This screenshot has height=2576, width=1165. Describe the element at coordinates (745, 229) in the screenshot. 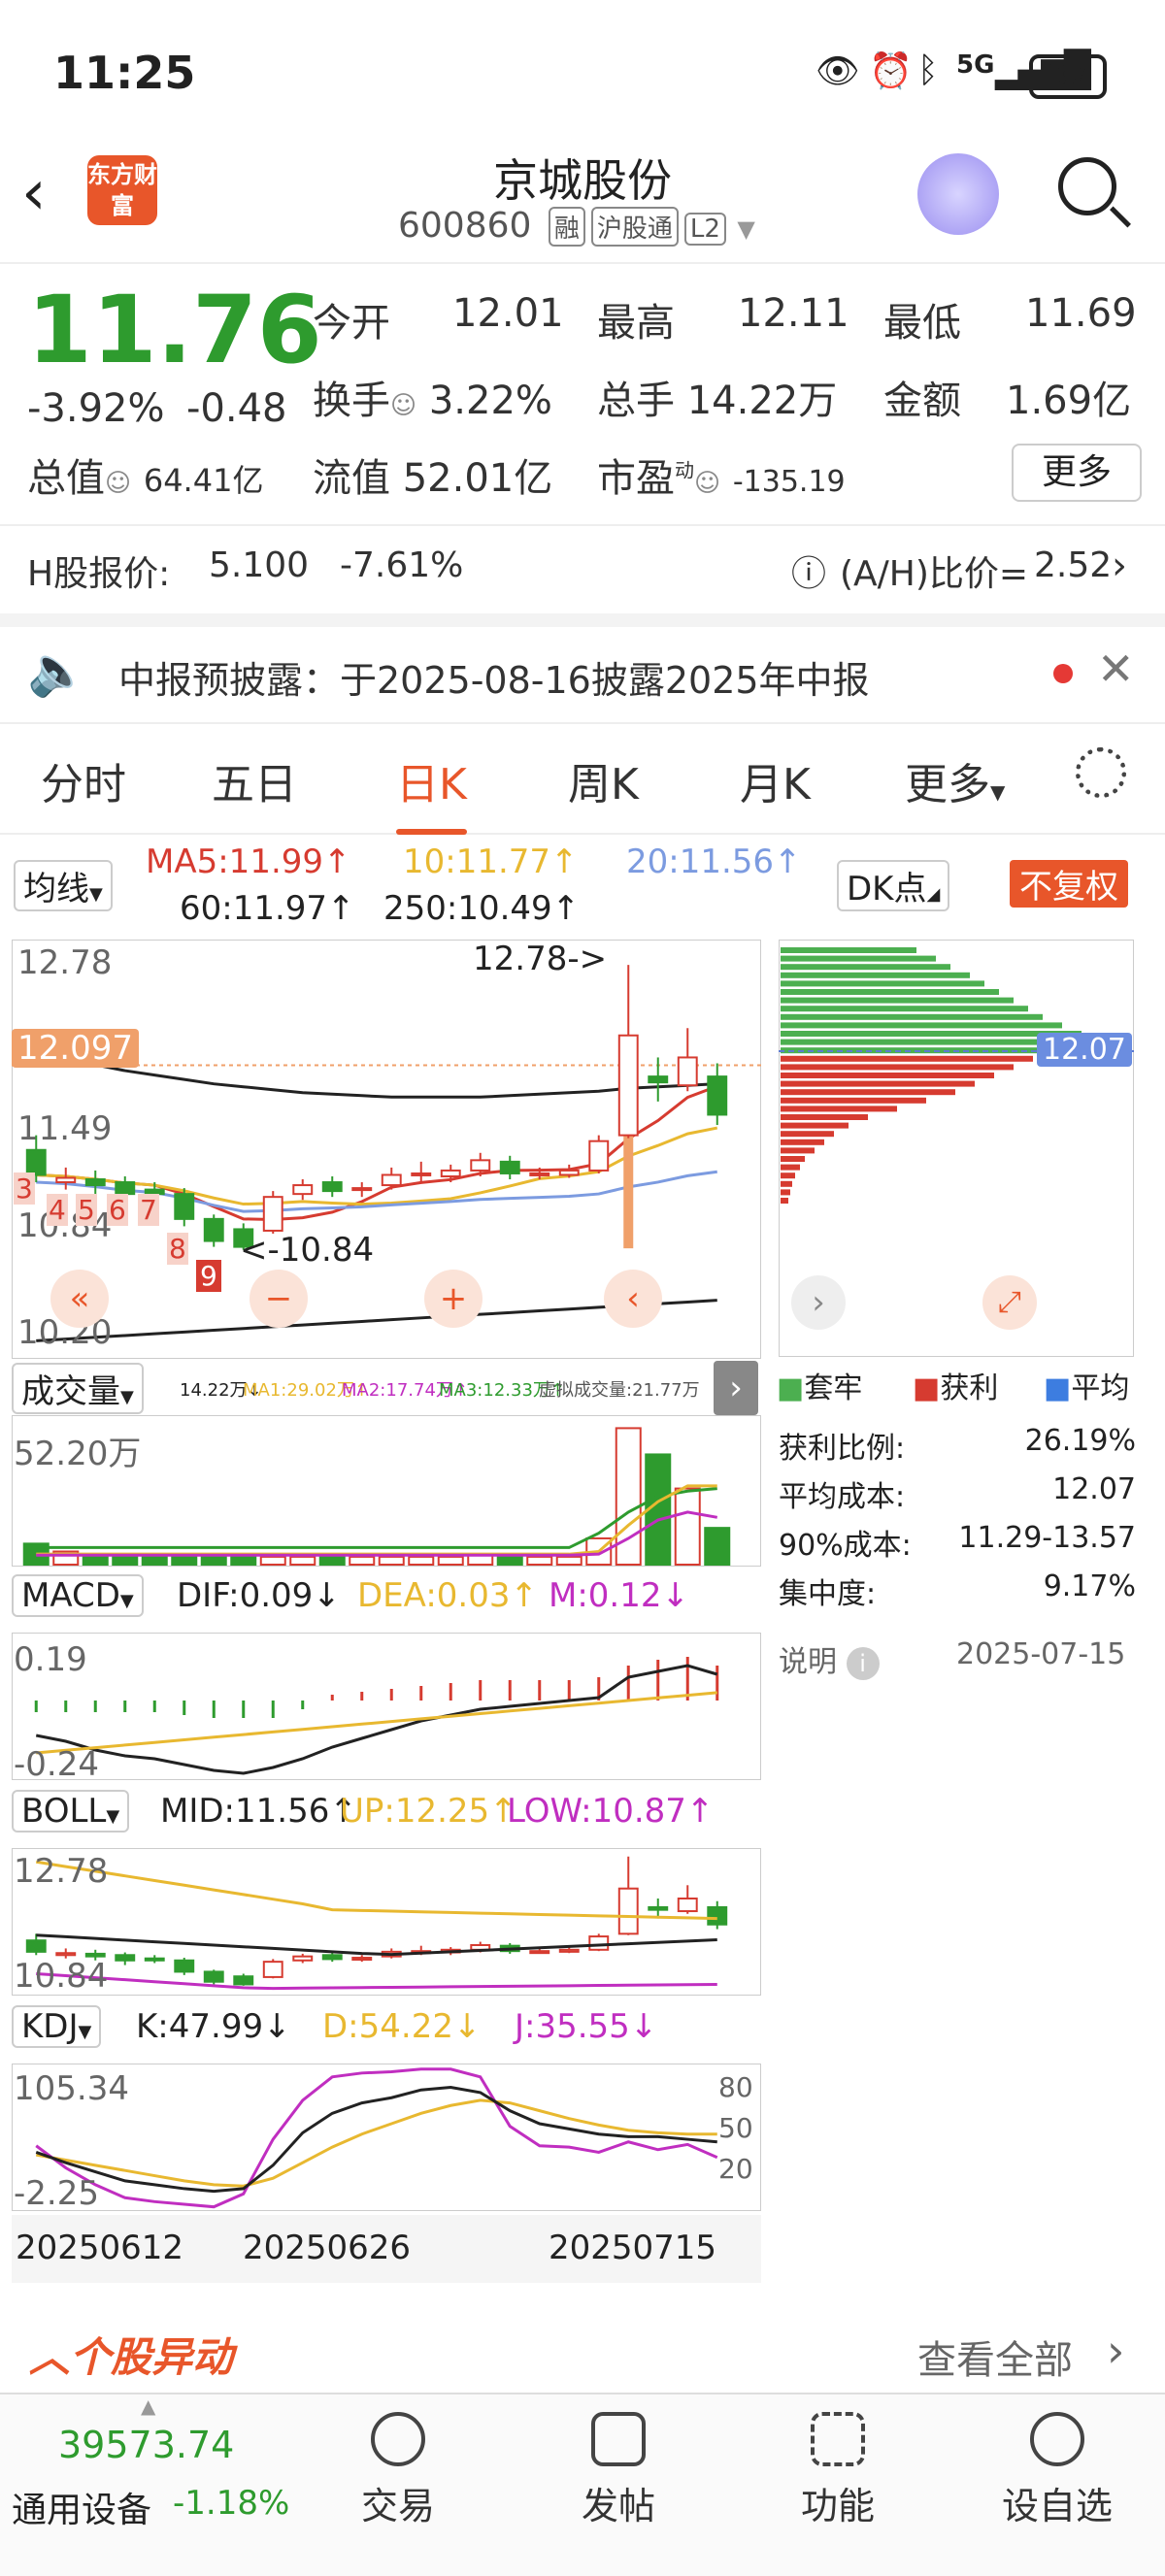

I see `dropdown-icon: ▼` at that location.